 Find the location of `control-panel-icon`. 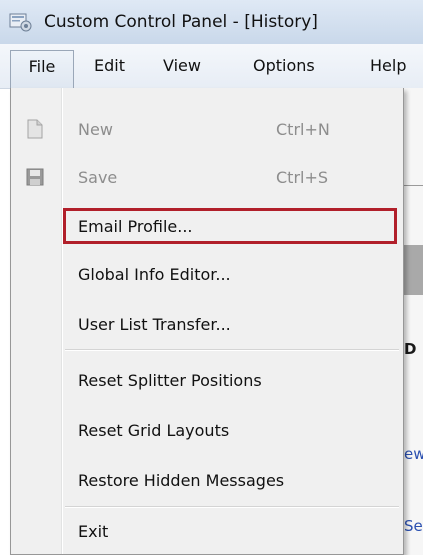

control-panel-icon is located at coordinates (20, 22).